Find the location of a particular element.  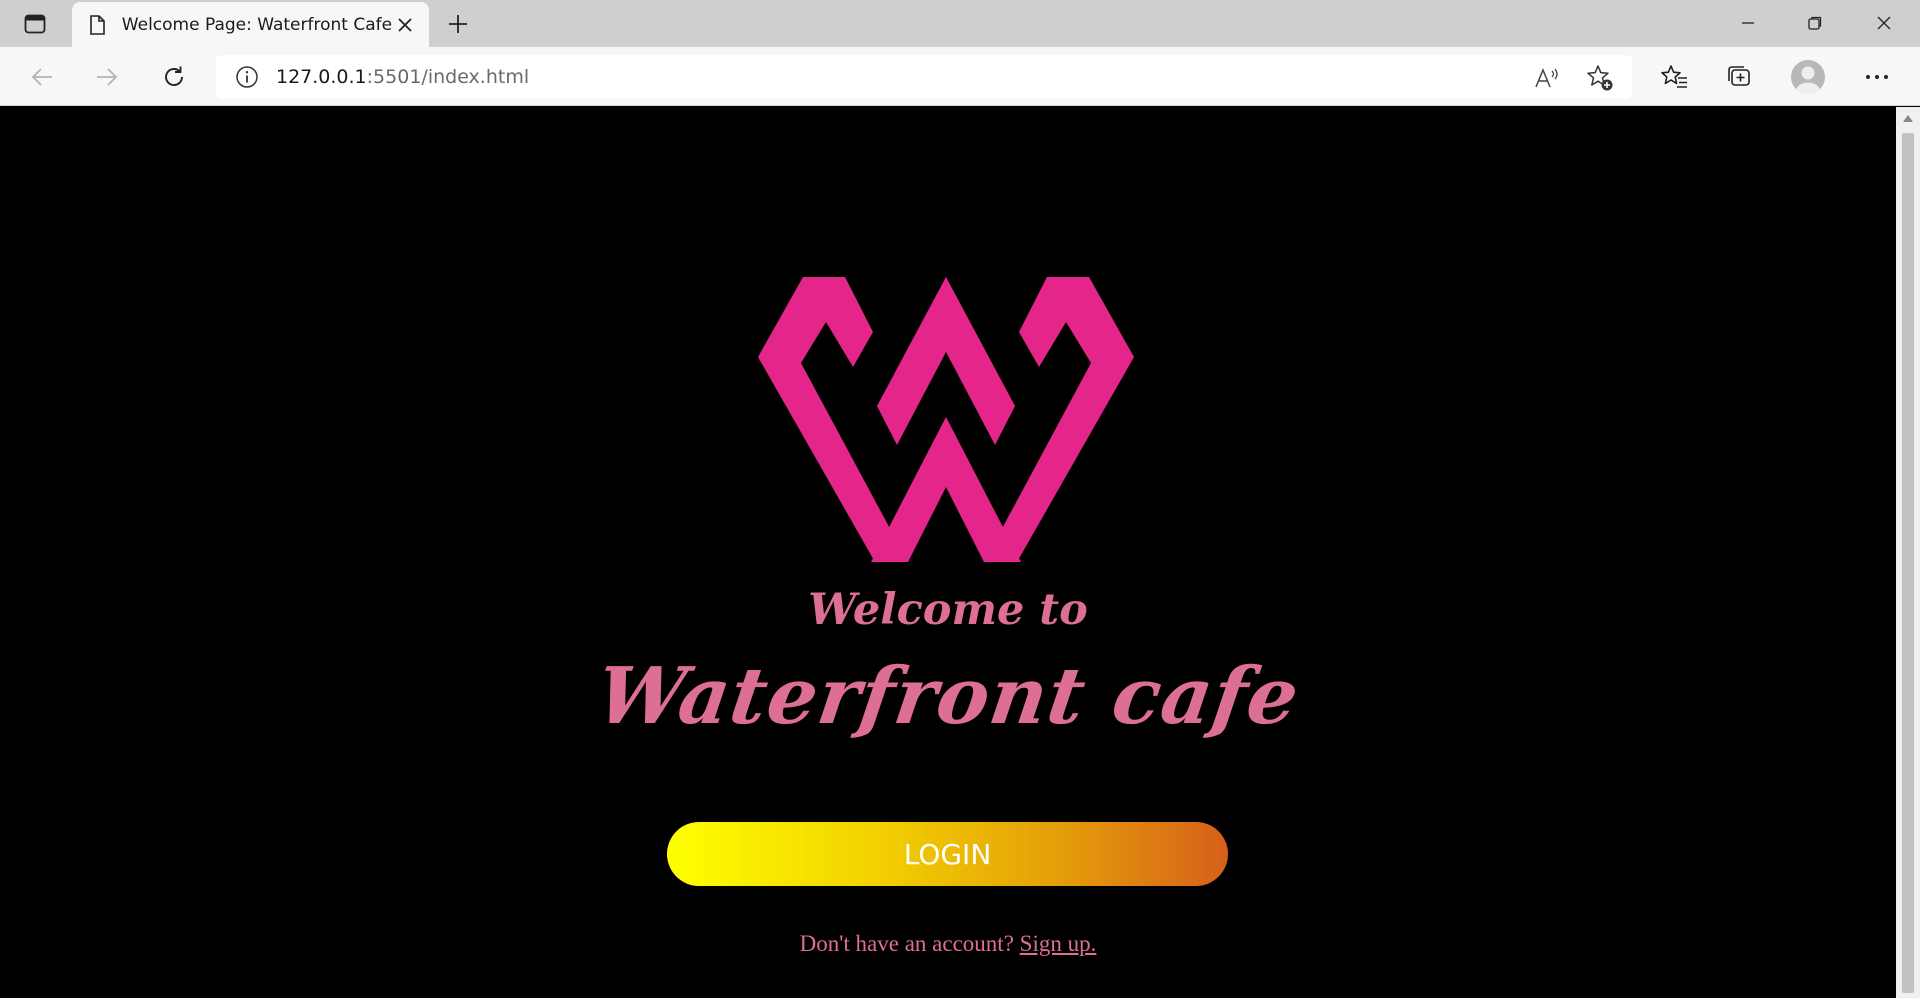

plus-icon is located at coordinates (458, 24).